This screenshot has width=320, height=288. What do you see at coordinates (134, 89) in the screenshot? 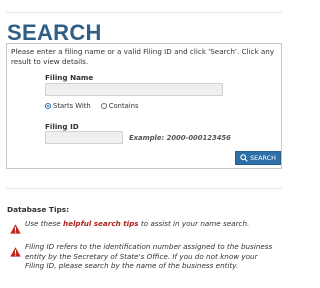
I see `filing-name-input` at bounding box center [134, 89].